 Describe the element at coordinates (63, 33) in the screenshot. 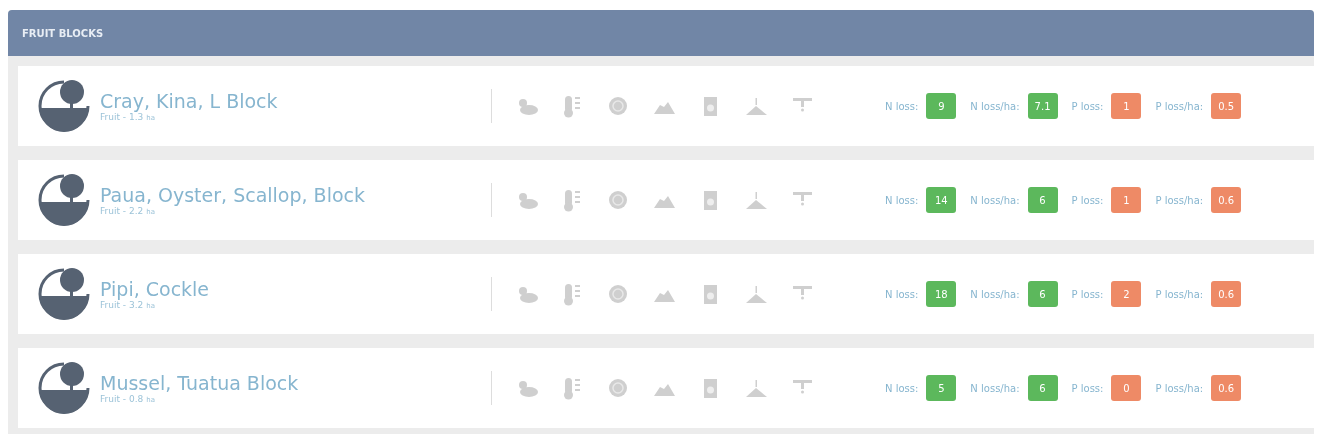

I see `panel-title: FRUIT BLOCKS` at that location.